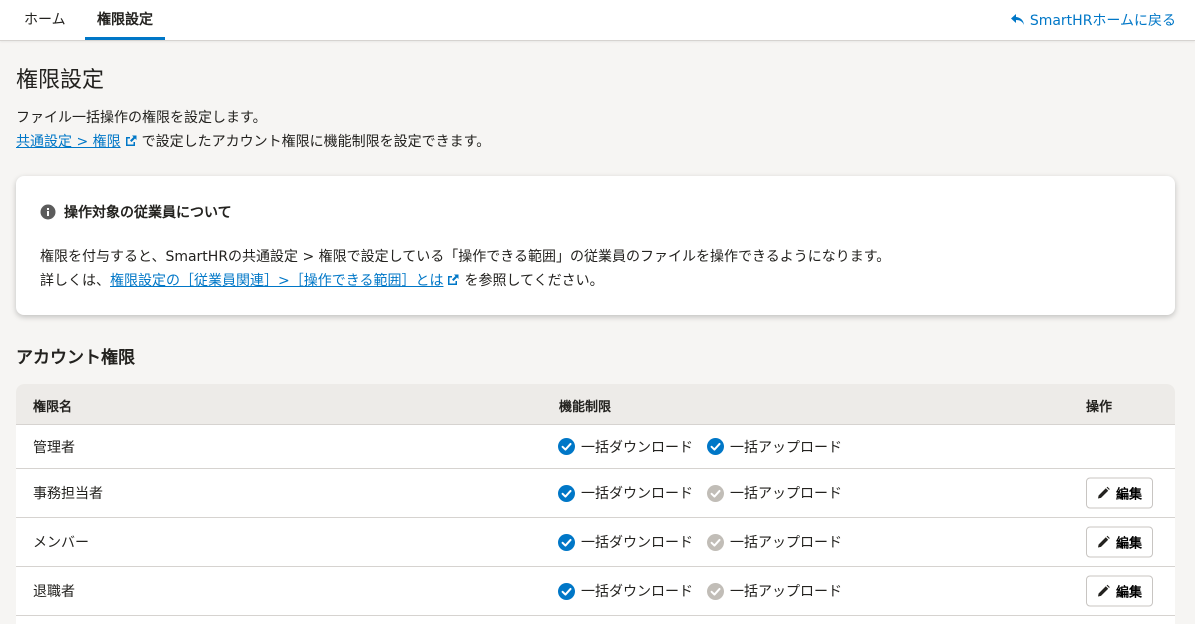  Describe the element at coordinates (68, 142) in the screenshot. I see `common-settings-link-label: 共通設定 > 権限` at that location.